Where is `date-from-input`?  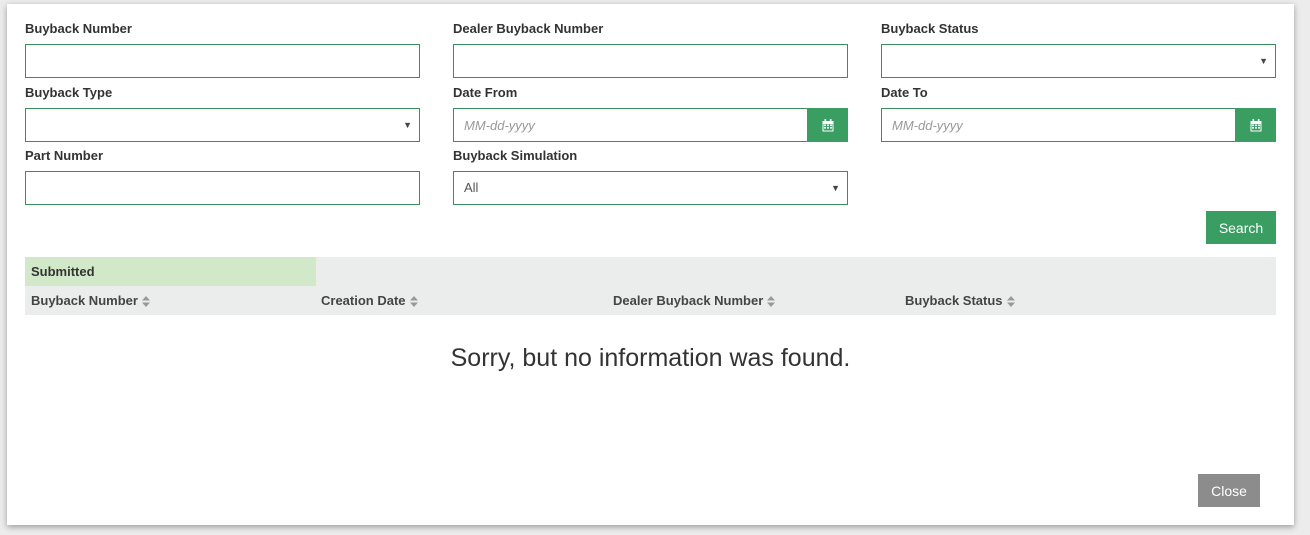 date-from-input is located at coordinates (630, 125).